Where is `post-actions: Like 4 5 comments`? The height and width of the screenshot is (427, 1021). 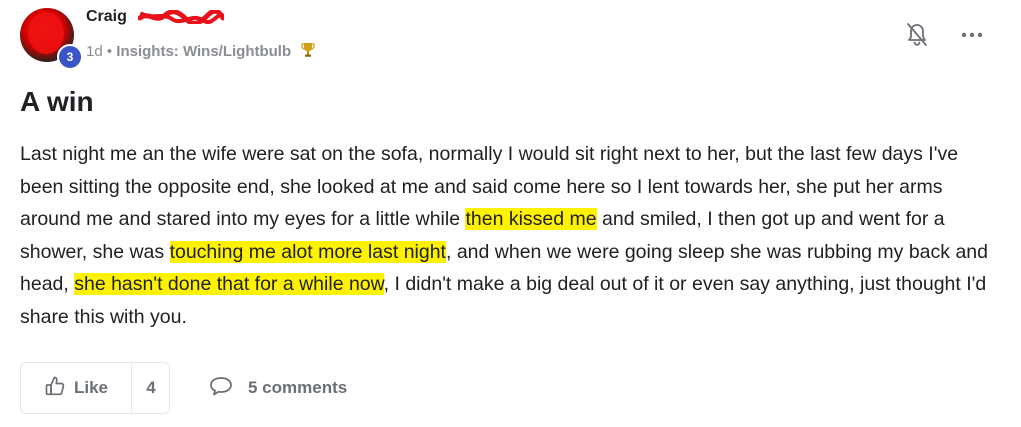
post-actions: Like 4 5 comments is located at coordinates (320, 389).